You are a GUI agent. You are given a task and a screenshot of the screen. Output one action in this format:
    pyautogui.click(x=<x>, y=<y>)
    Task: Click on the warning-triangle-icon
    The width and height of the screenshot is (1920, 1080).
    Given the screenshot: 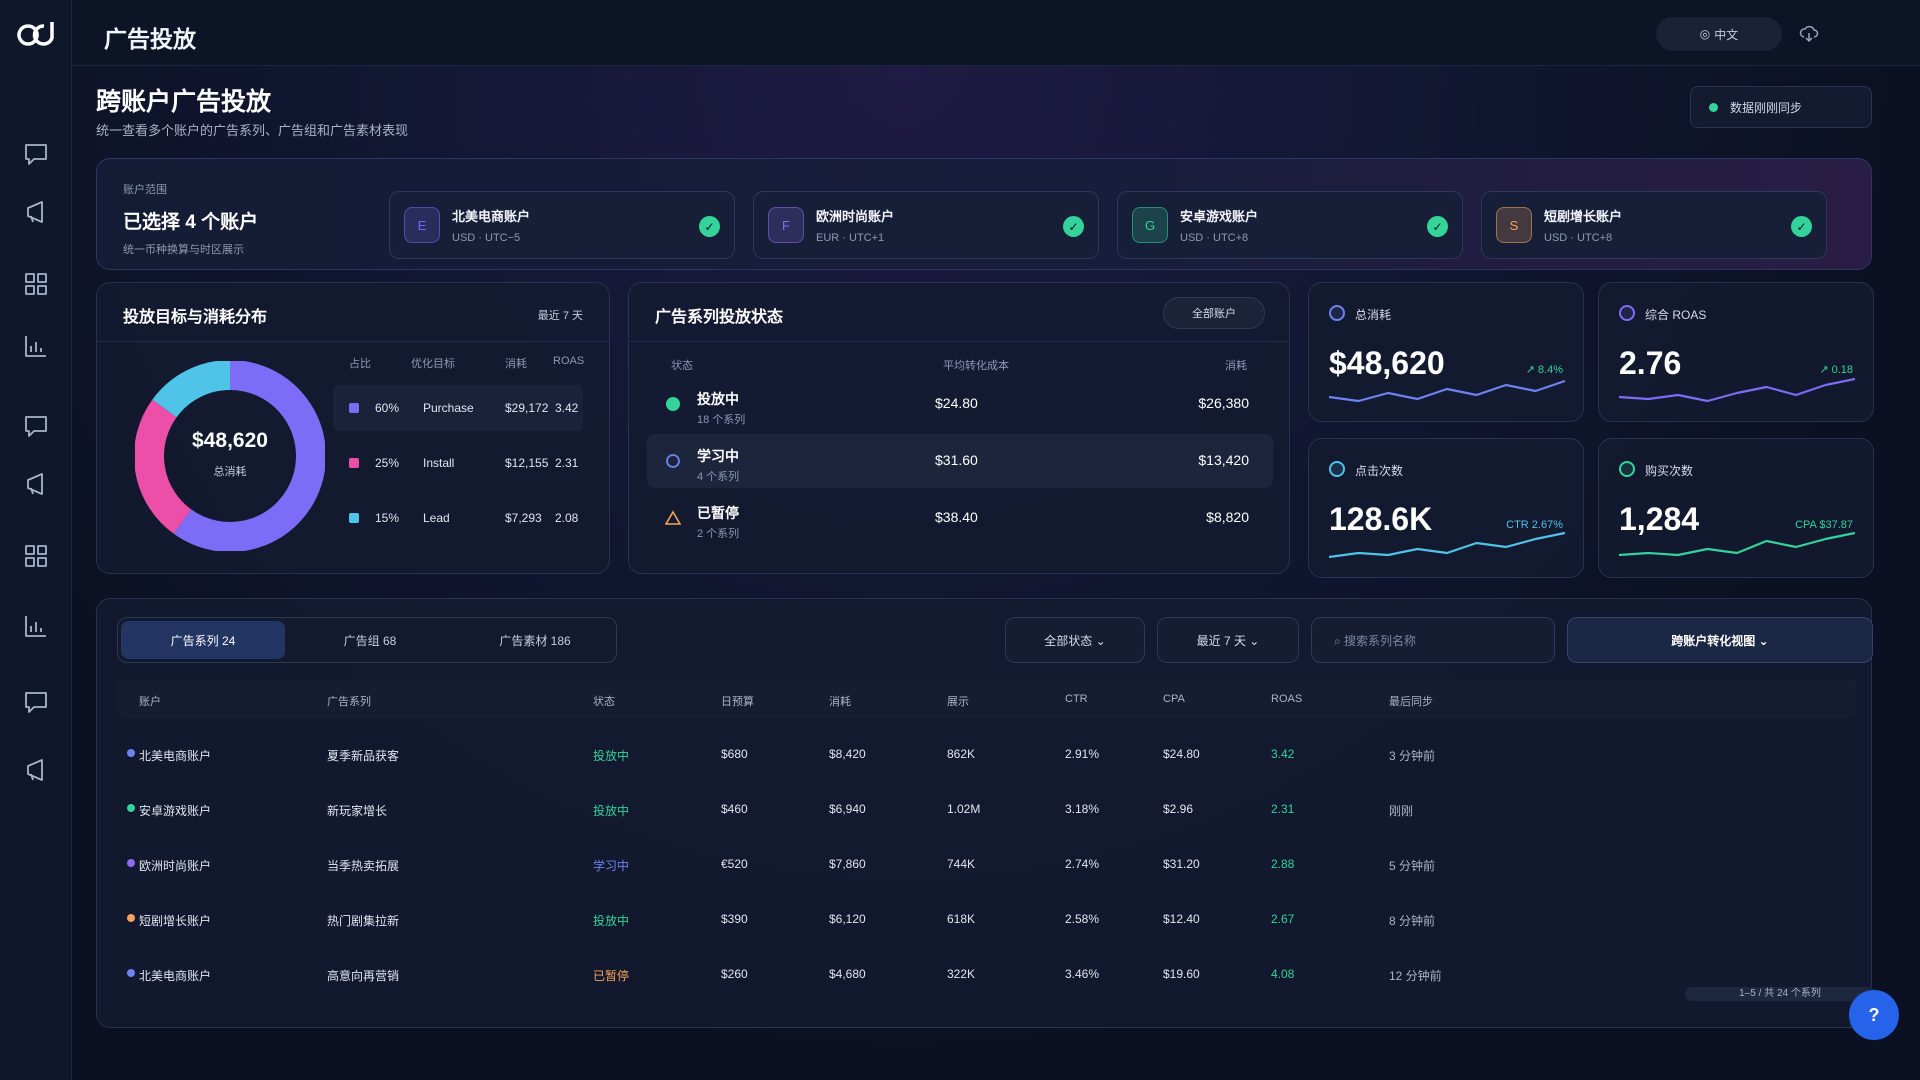 What is the action you would take?
    pyautogui.click(x=673, y=517)
    